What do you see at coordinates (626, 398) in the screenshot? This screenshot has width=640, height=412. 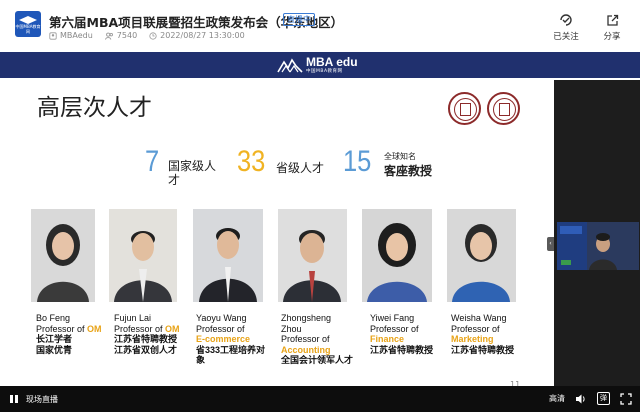 I see `fullscreen-icon` at bounding box center [626, 398].